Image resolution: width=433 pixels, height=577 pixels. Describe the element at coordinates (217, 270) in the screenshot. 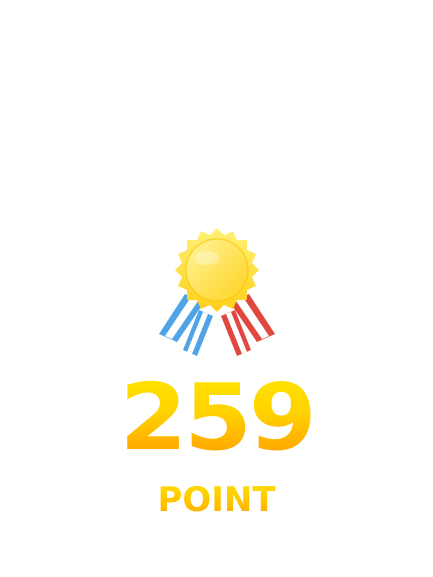

I see `medal-badge` at that location.